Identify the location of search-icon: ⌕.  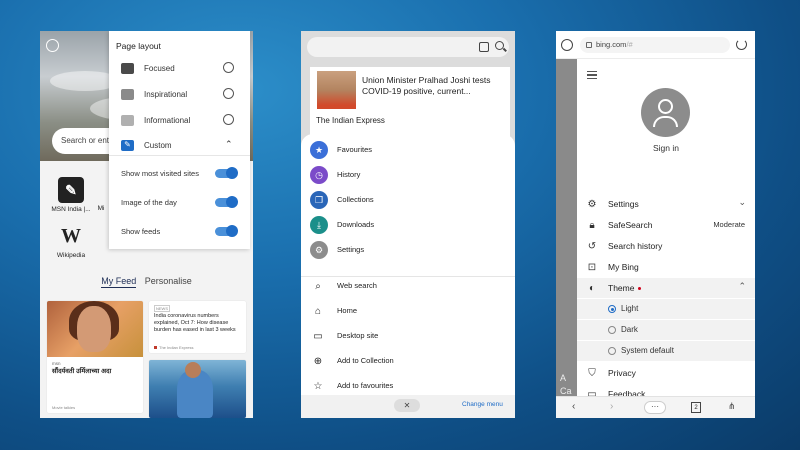
(318, 286).